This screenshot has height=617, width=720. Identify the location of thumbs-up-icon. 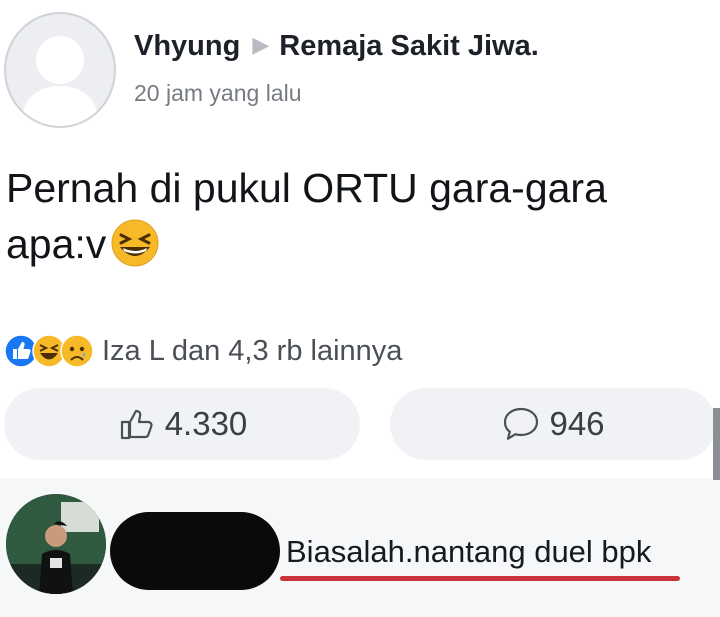
(136, 424).